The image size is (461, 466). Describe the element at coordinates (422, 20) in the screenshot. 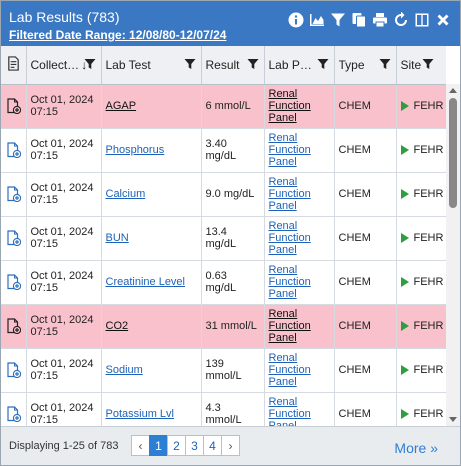

I see `columns-icon` at that location.